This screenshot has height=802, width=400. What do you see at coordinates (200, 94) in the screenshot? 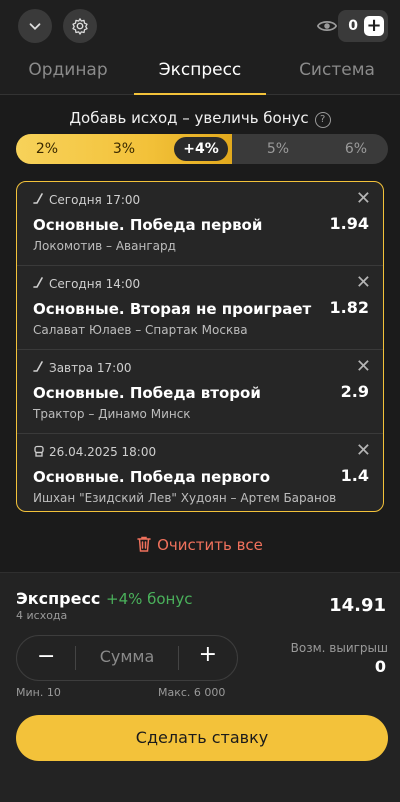
I see `active-tab-indicator` at bounding box center [200, 94].